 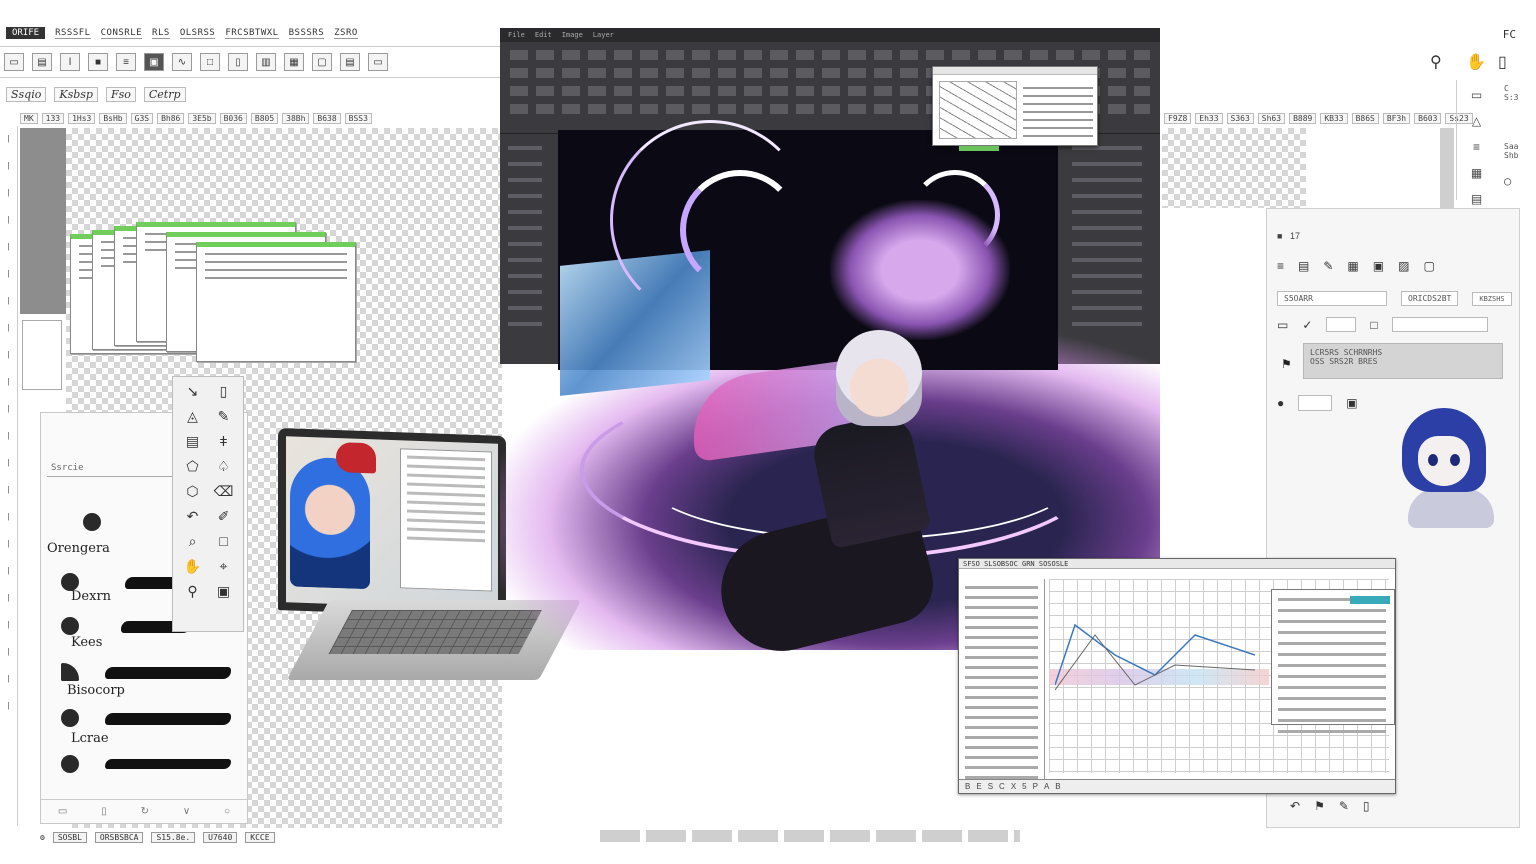 What do you see at coordinates (1341, 324) in the screenshot?
I see `size-input` at bounding box center [1341, 324].